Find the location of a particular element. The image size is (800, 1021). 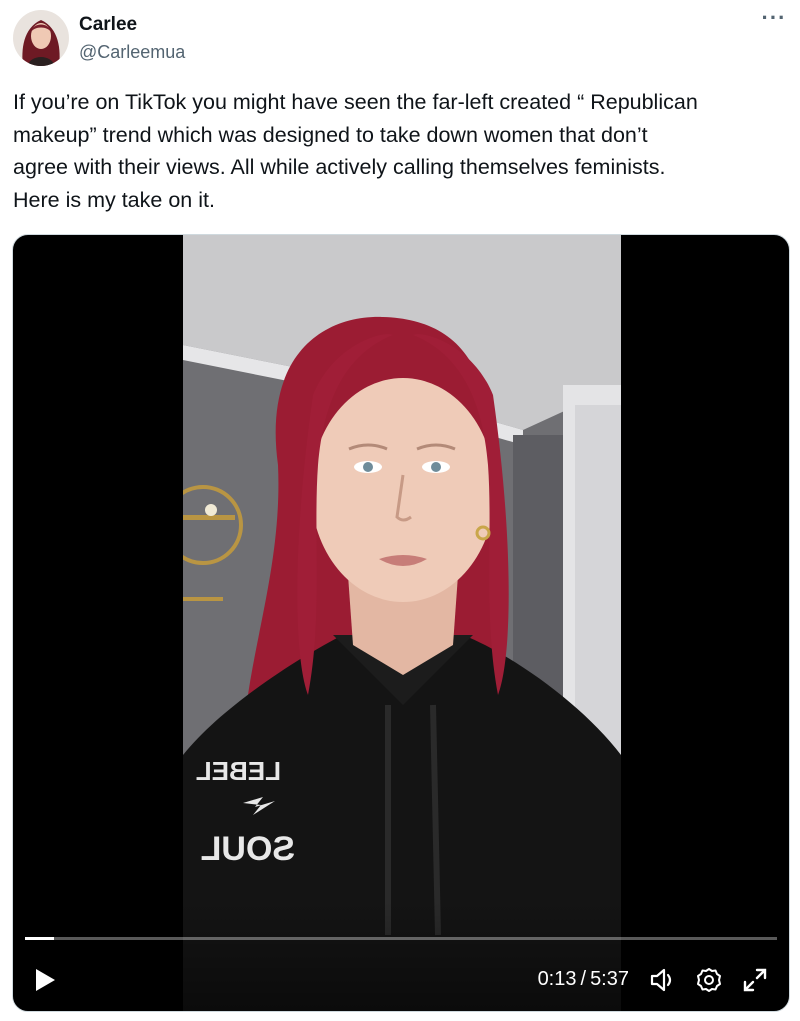

video-progress-bar is located at coordinates (401, 938).